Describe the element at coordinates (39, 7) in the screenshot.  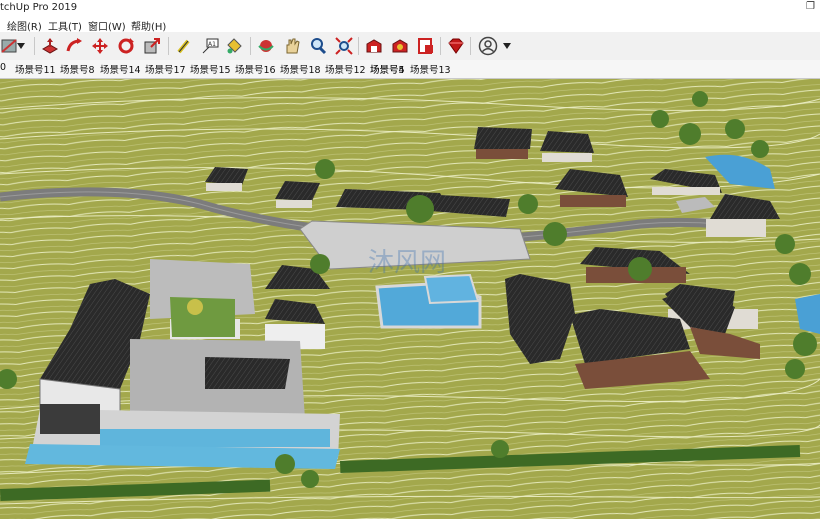
I see `window-title: tchUp Pro 2019` at that location.